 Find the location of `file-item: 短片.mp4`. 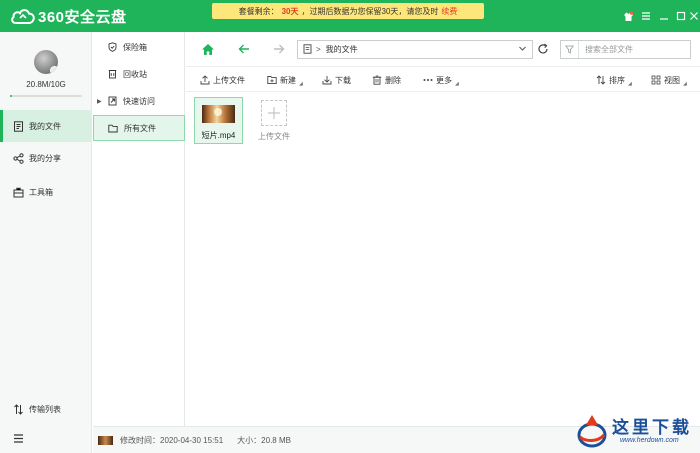

file-item: 短片.mp4 is located at coordinates (218, 120).